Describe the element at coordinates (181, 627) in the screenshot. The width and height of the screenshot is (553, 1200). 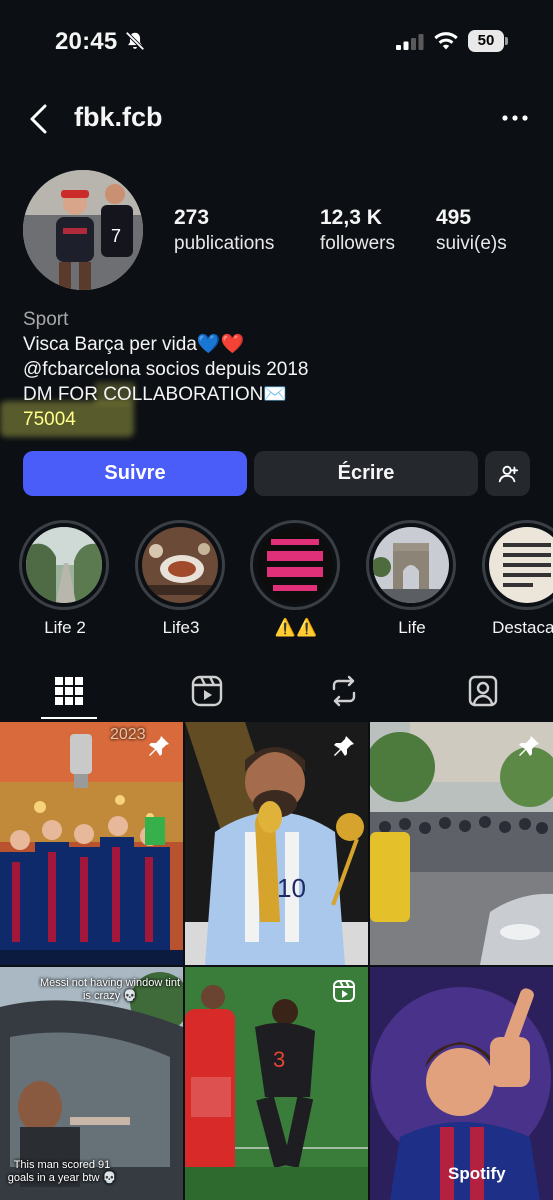
I see `highlight-label: Life3` at that location.